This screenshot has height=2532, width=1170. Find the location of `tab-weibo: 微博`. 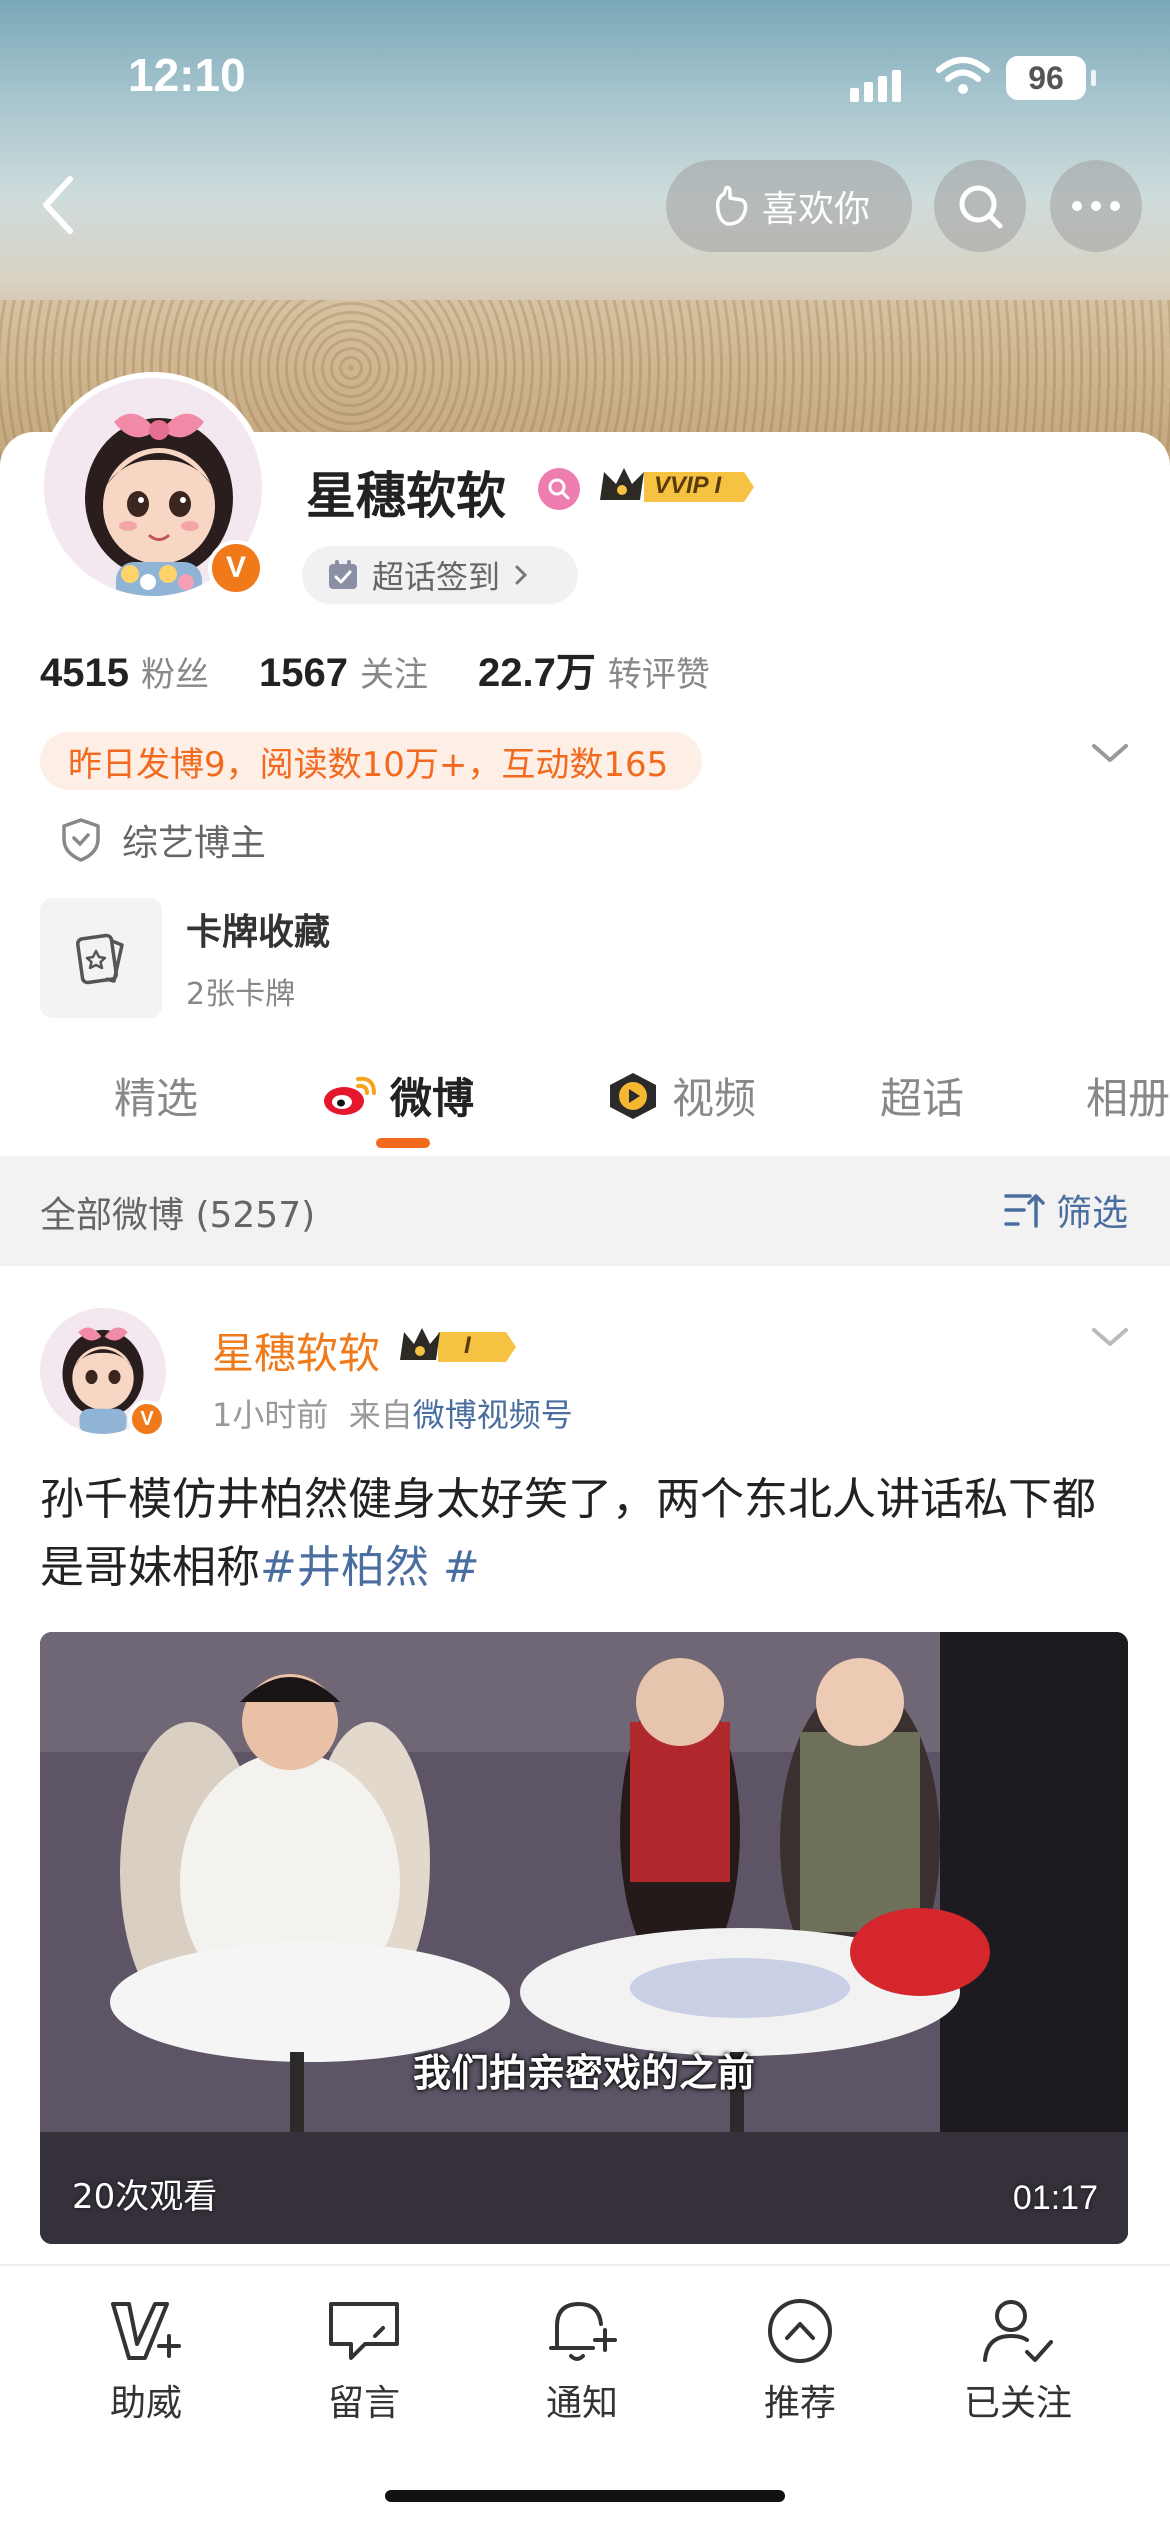

tab-weibo: 微博 is located at coordinates (398, 1095).